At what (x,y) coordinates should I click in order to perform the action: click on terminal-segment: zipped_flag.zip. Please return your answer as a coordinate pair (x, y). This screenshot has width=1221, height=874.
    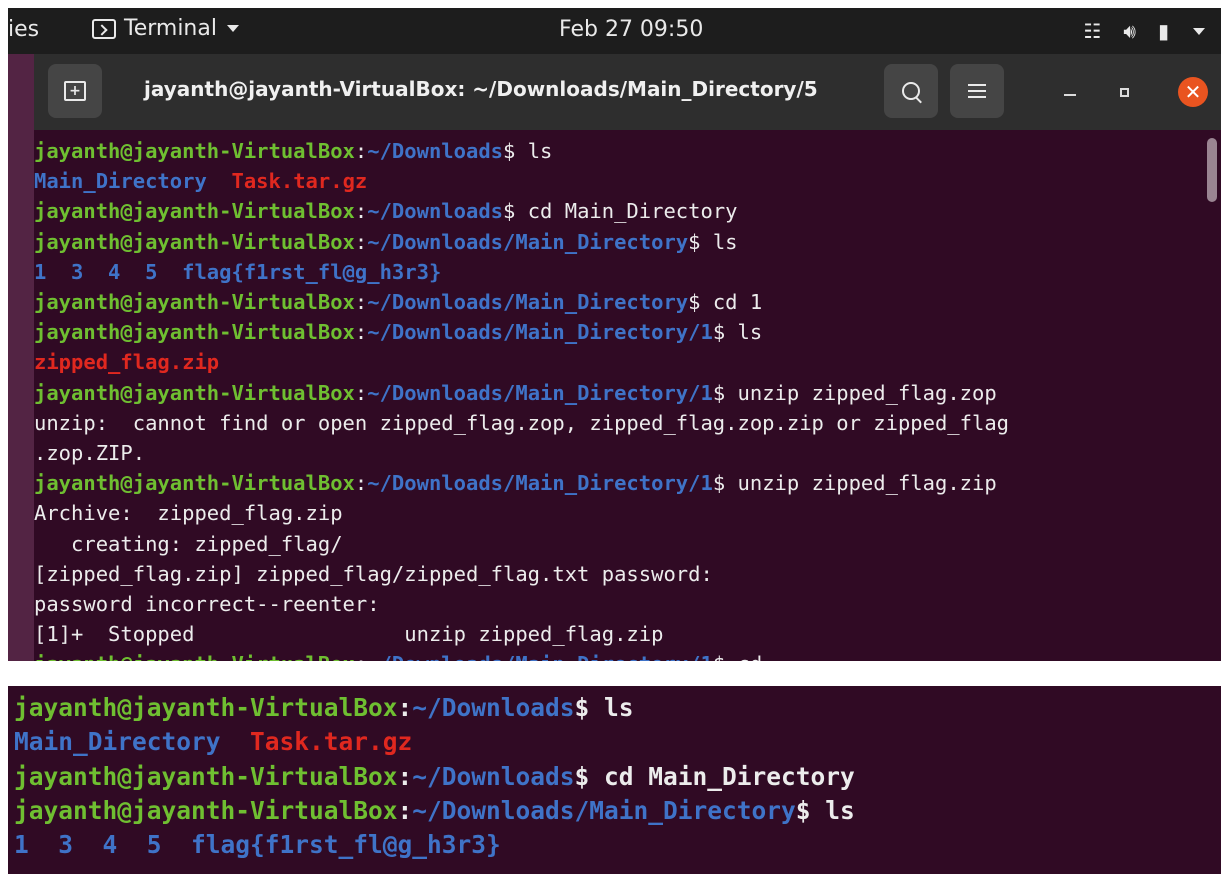
    Looking at the image, I should click on (127, 362).